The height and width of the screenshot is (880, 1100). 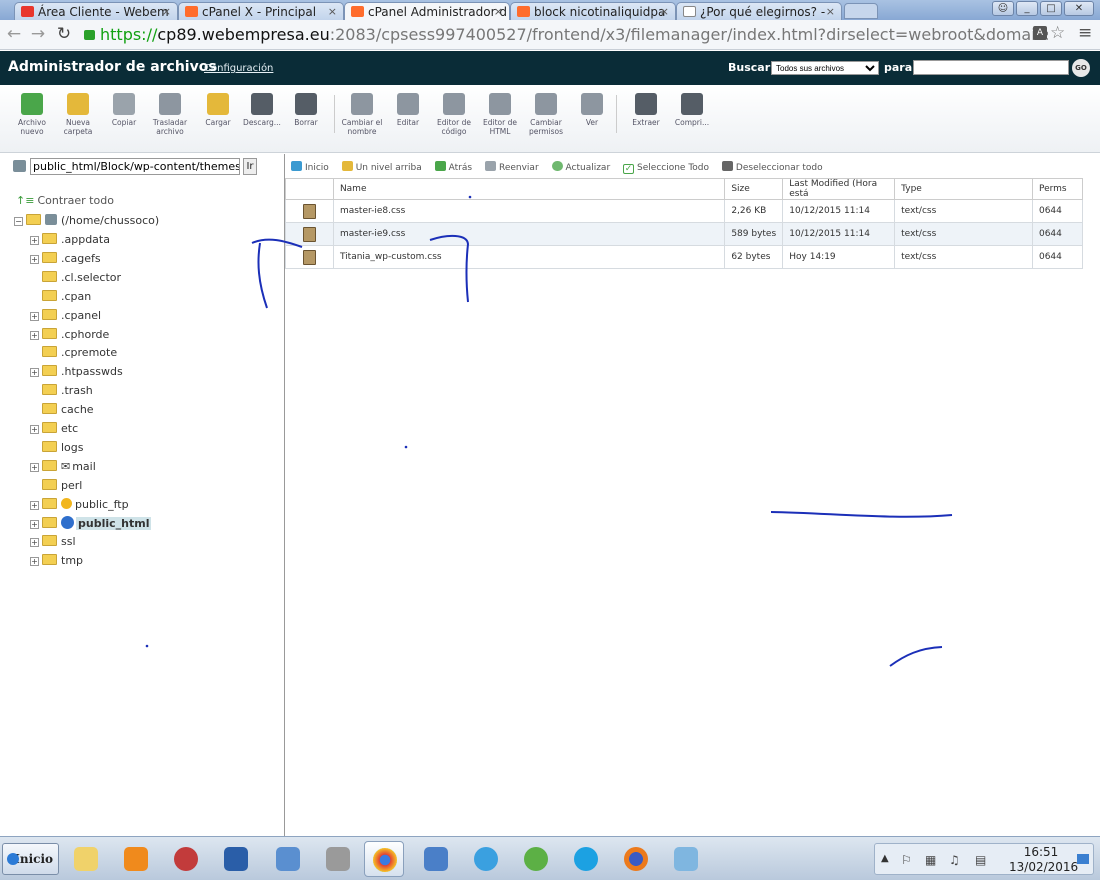 I want to click on tree-root: − (/home/chussoco), so click(x=86, y=221).